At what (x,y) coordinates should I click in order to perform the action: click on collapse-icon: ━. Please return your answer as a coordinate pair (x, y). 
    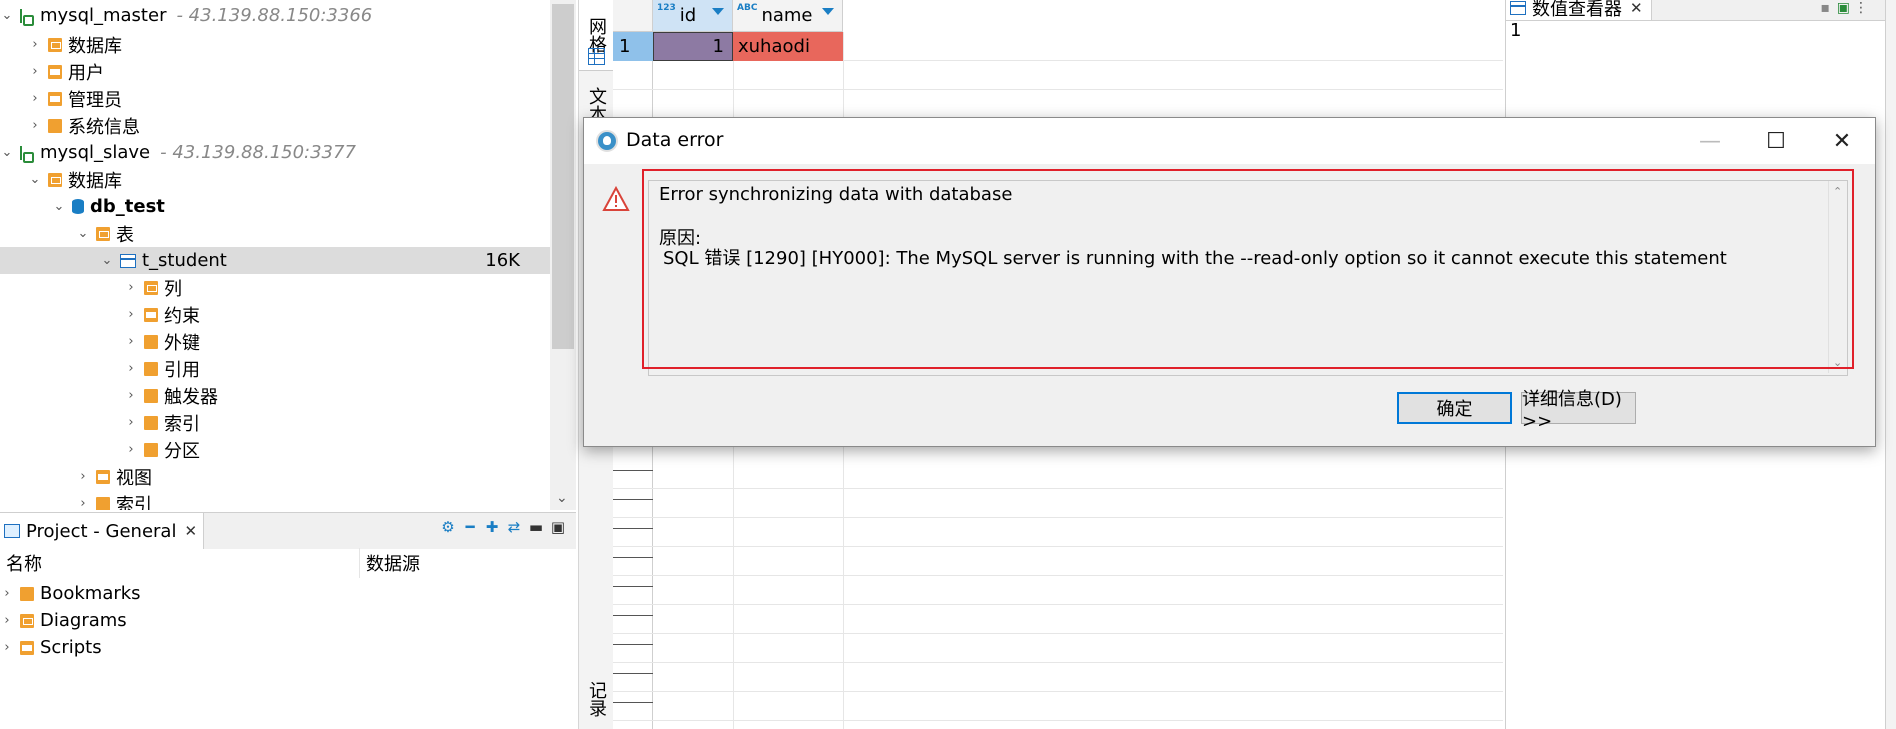
    Looking at the image, I should click on (470, 527).